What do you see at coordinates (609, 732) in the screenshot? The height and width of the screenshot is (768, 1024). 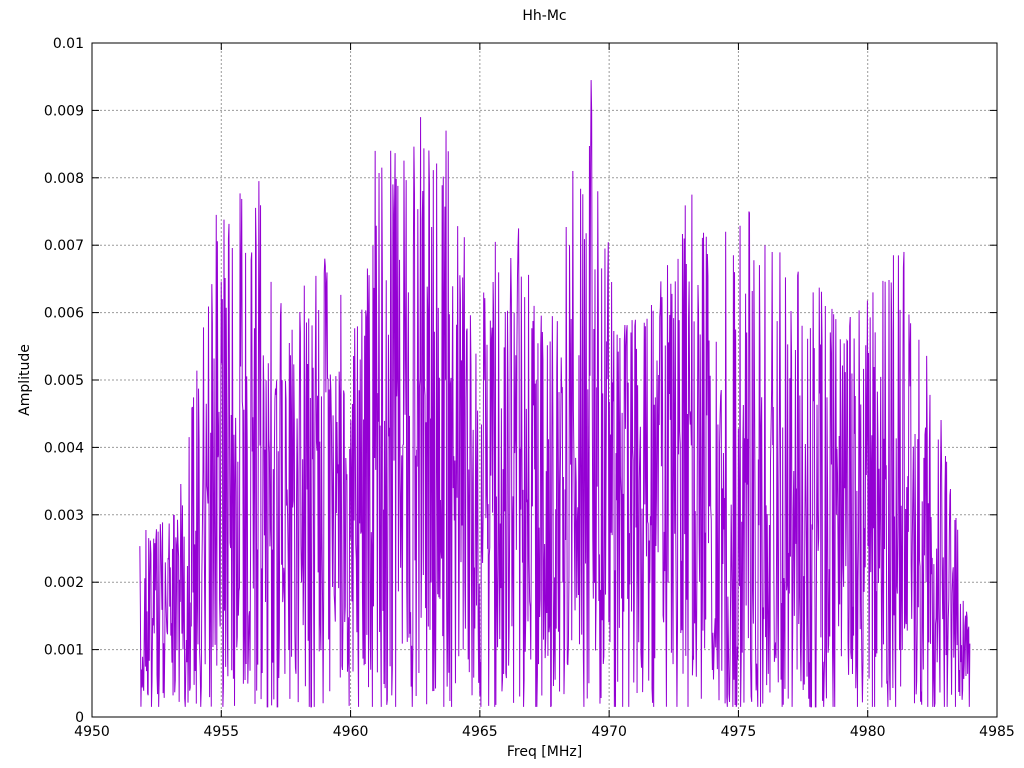 I see `x-tick-label: 4970` at bounding box center [609, 732].